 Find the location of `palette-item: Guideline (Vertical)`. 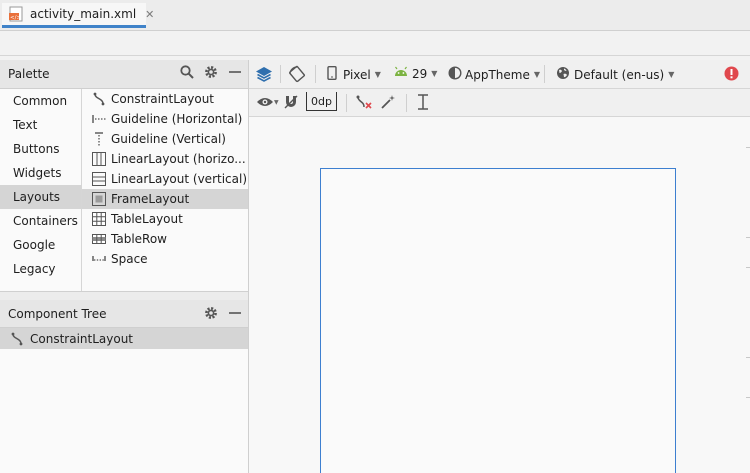

palette-item: Guideline (Vertical) is located at coordinates (165, 139).